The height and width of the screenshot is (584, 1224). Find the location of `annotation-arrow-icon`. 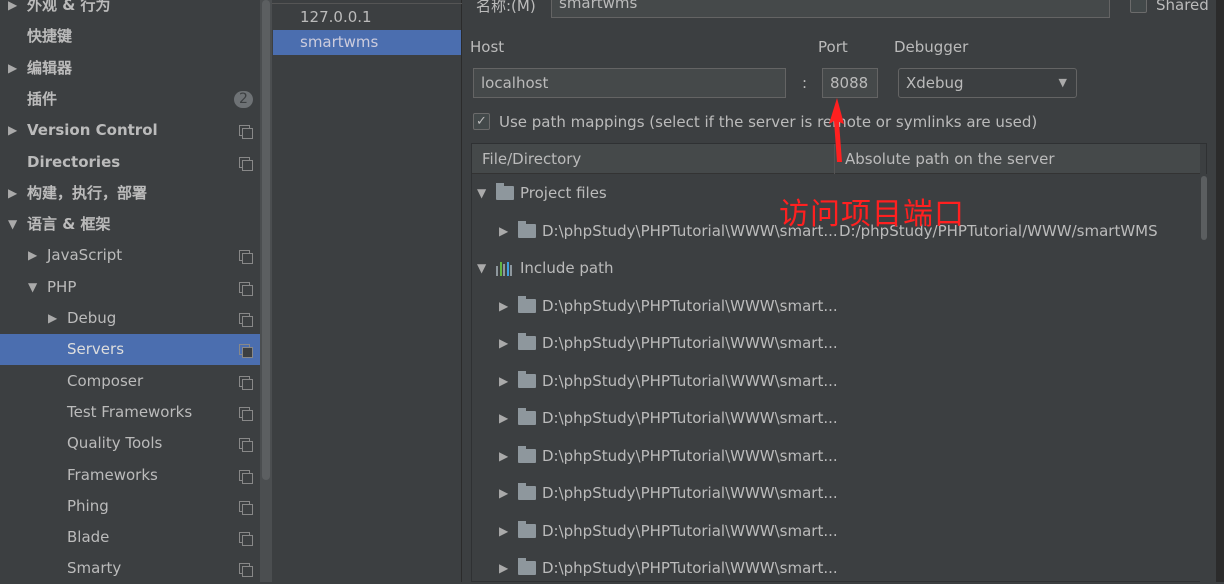

annotation-arrow-icon is located at coordinates (836, 130).